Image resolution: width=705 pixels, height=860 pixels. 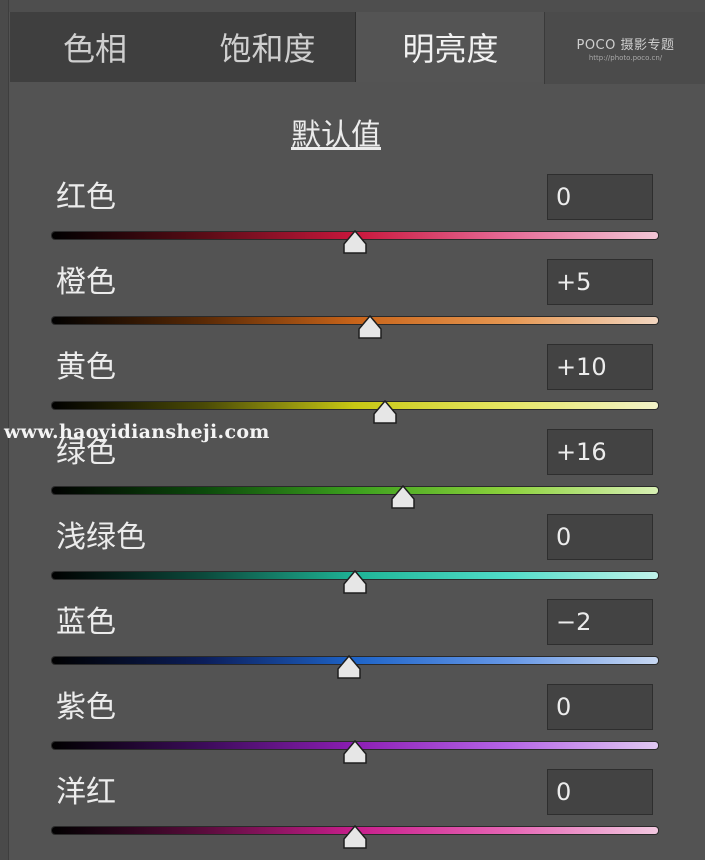 I want to click on panel-top-edge, so click(x=352, y=6).